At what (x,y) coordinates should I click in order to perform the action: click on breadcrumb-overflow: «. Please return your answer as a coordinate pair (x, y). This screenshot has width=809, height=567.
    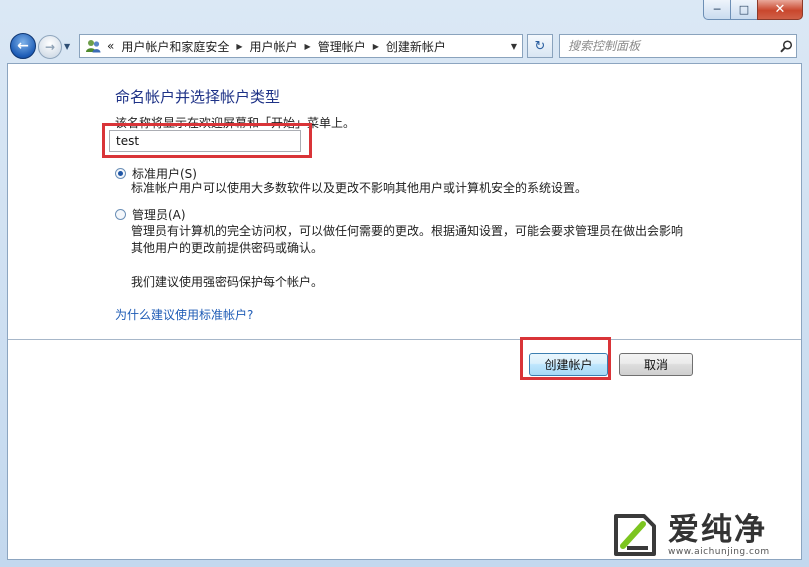
    Looking at the image, I should click on (110, 46).